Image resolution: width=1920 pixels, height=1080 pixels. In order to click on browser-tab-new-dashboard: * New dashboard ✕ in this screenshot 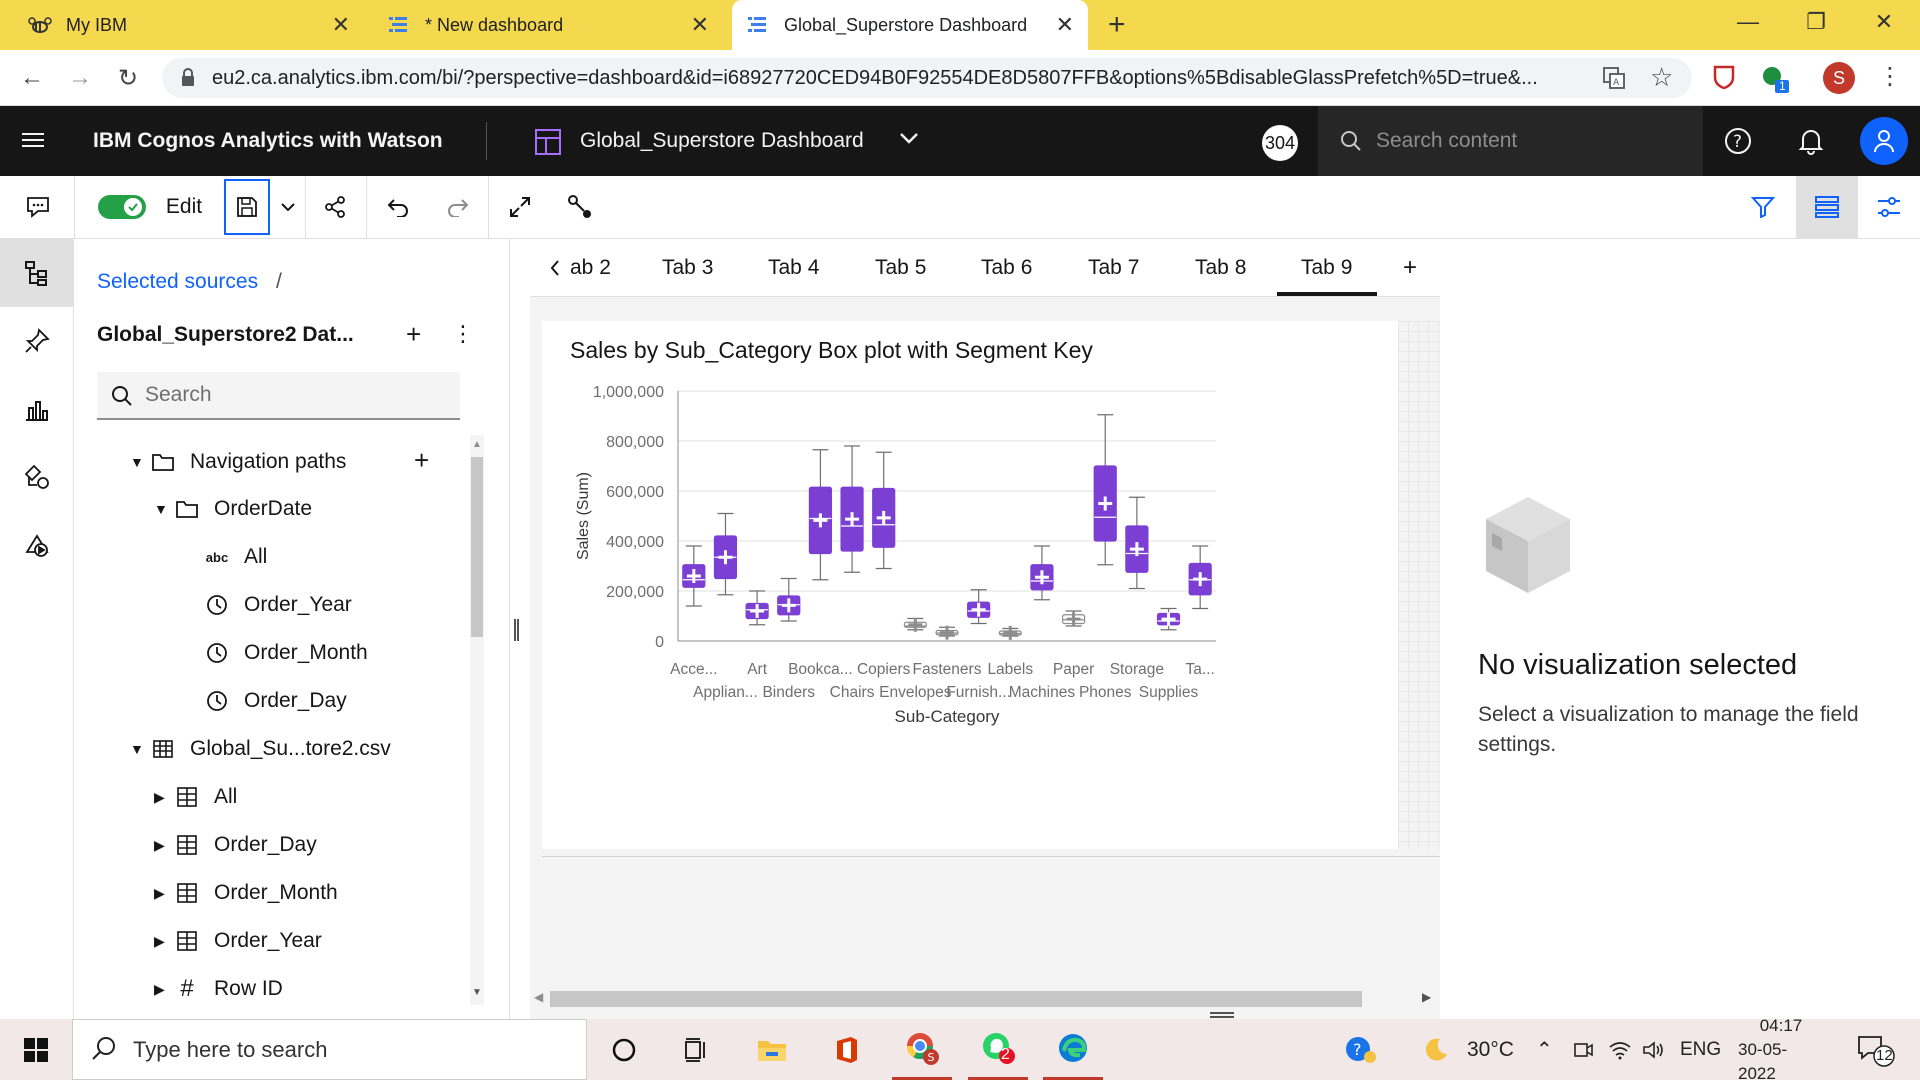, I will do `click(548, 25)`.